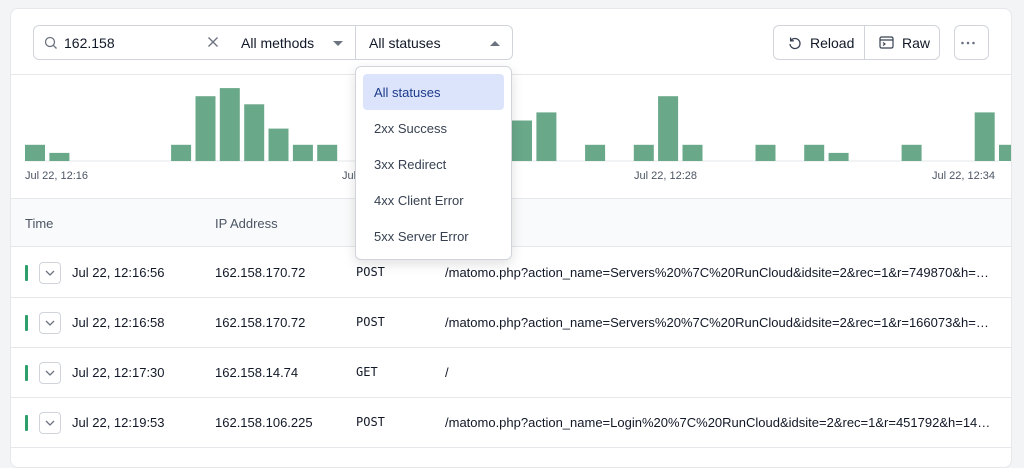 The image size is (1024, 468). What do you see at coordinates (50, 42) in the screenshot?
I see `search-icon` at bounding box center [50, 42].